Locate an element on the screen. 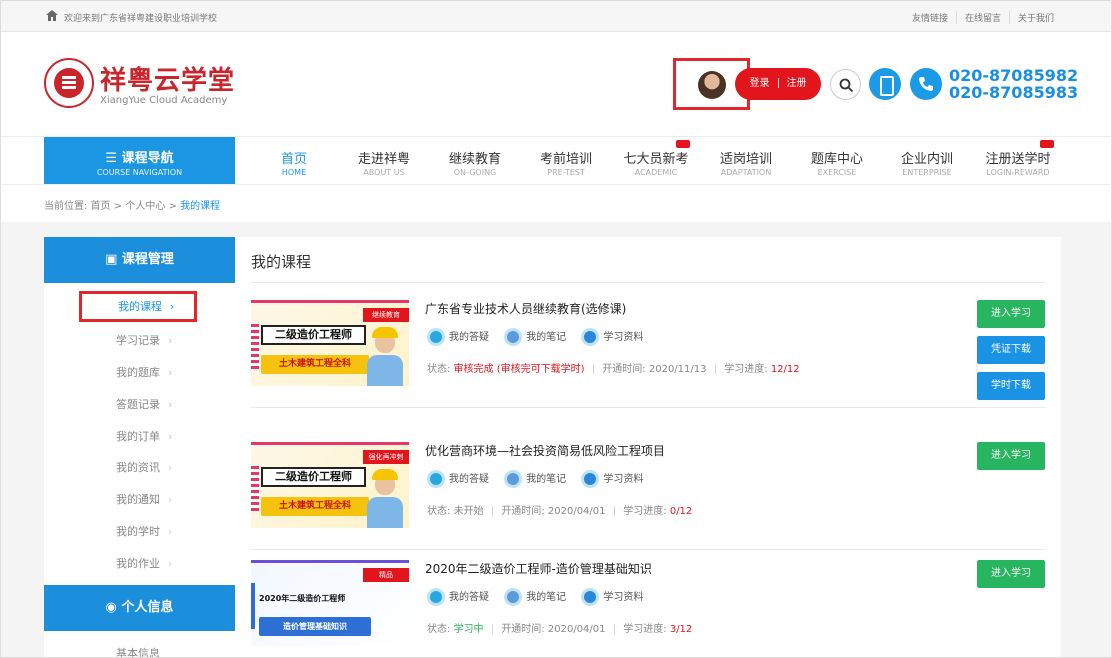  nav-academic: 七大员新考 ACADEMIC is located at coordinates (656, 161).